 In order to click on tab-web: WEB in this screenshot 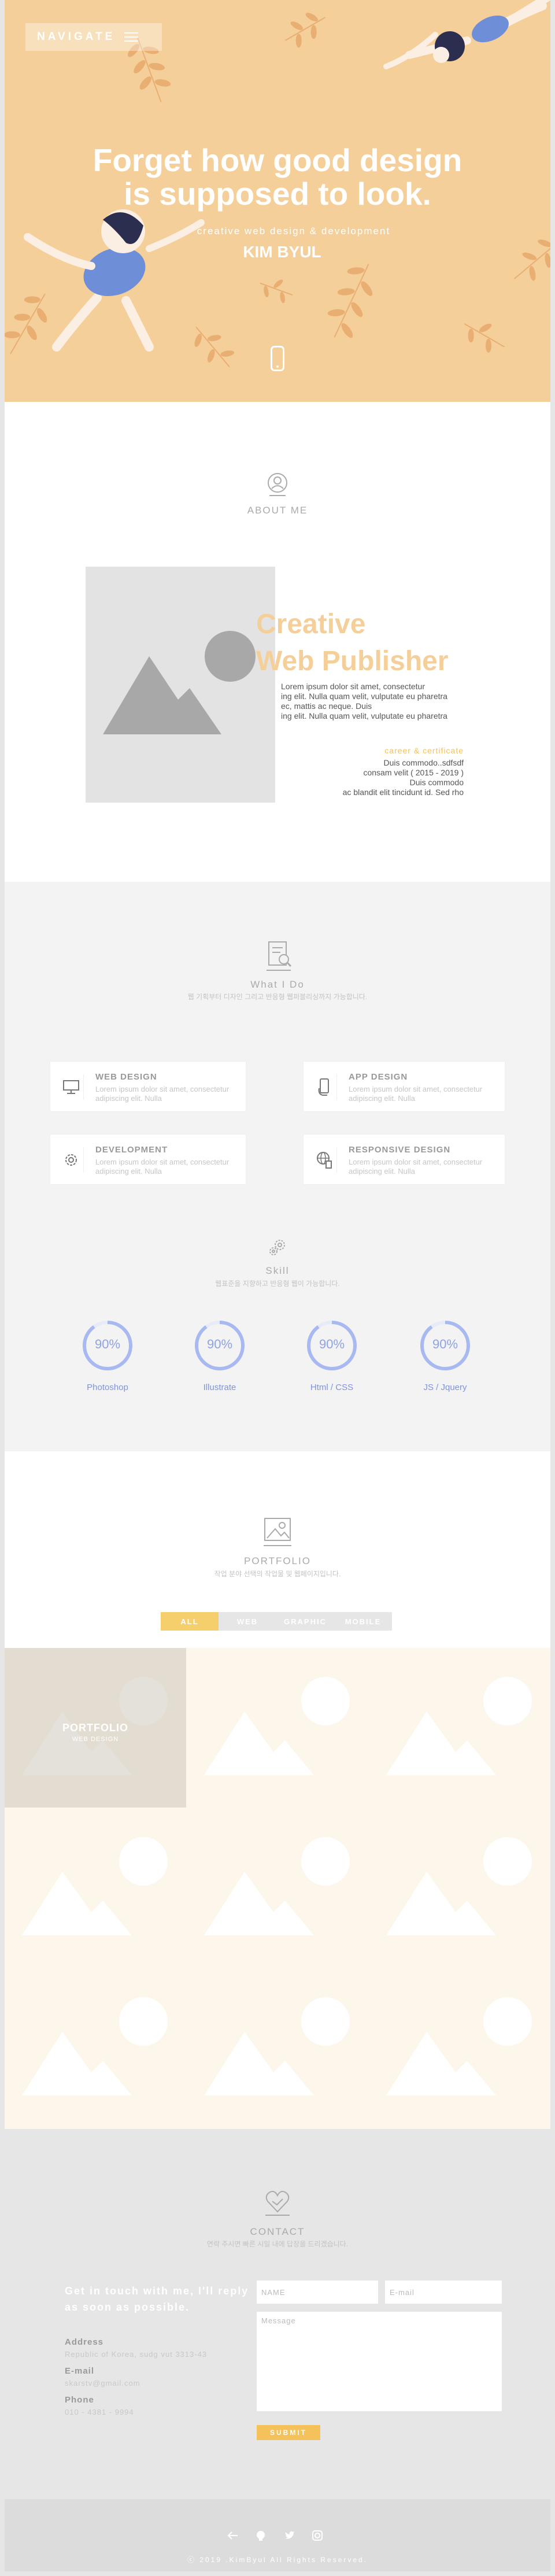, I will do `click(247, 1621)`.